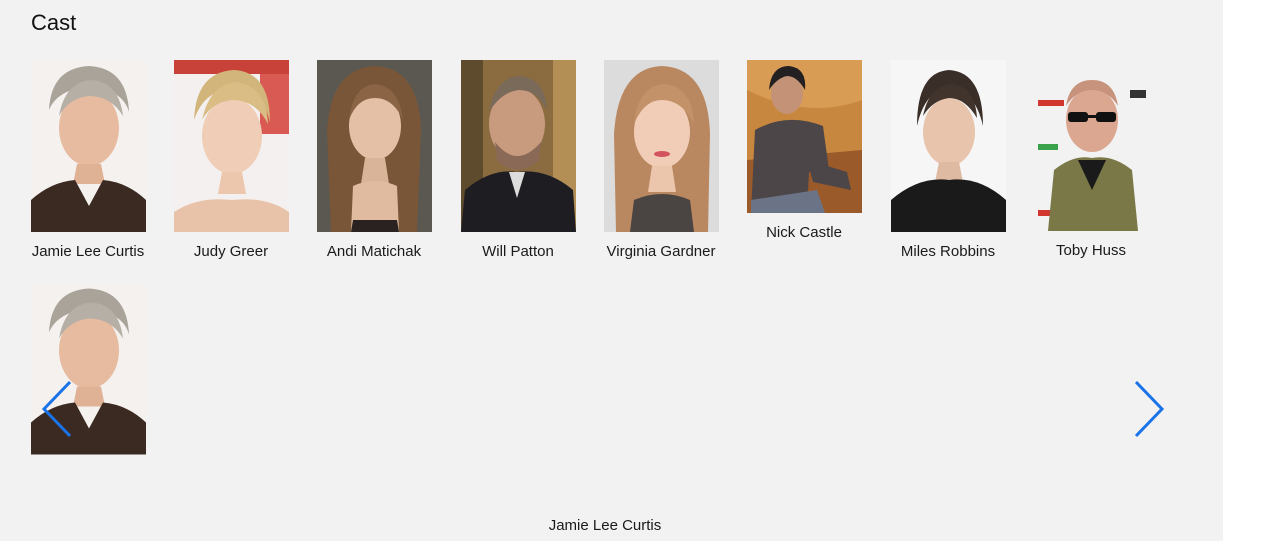 This screenshot has height=541, width=1274. Describe the element at coordinates (948, 251) in the screenshot. I see `cast-name: Miles Robbins` at that location.